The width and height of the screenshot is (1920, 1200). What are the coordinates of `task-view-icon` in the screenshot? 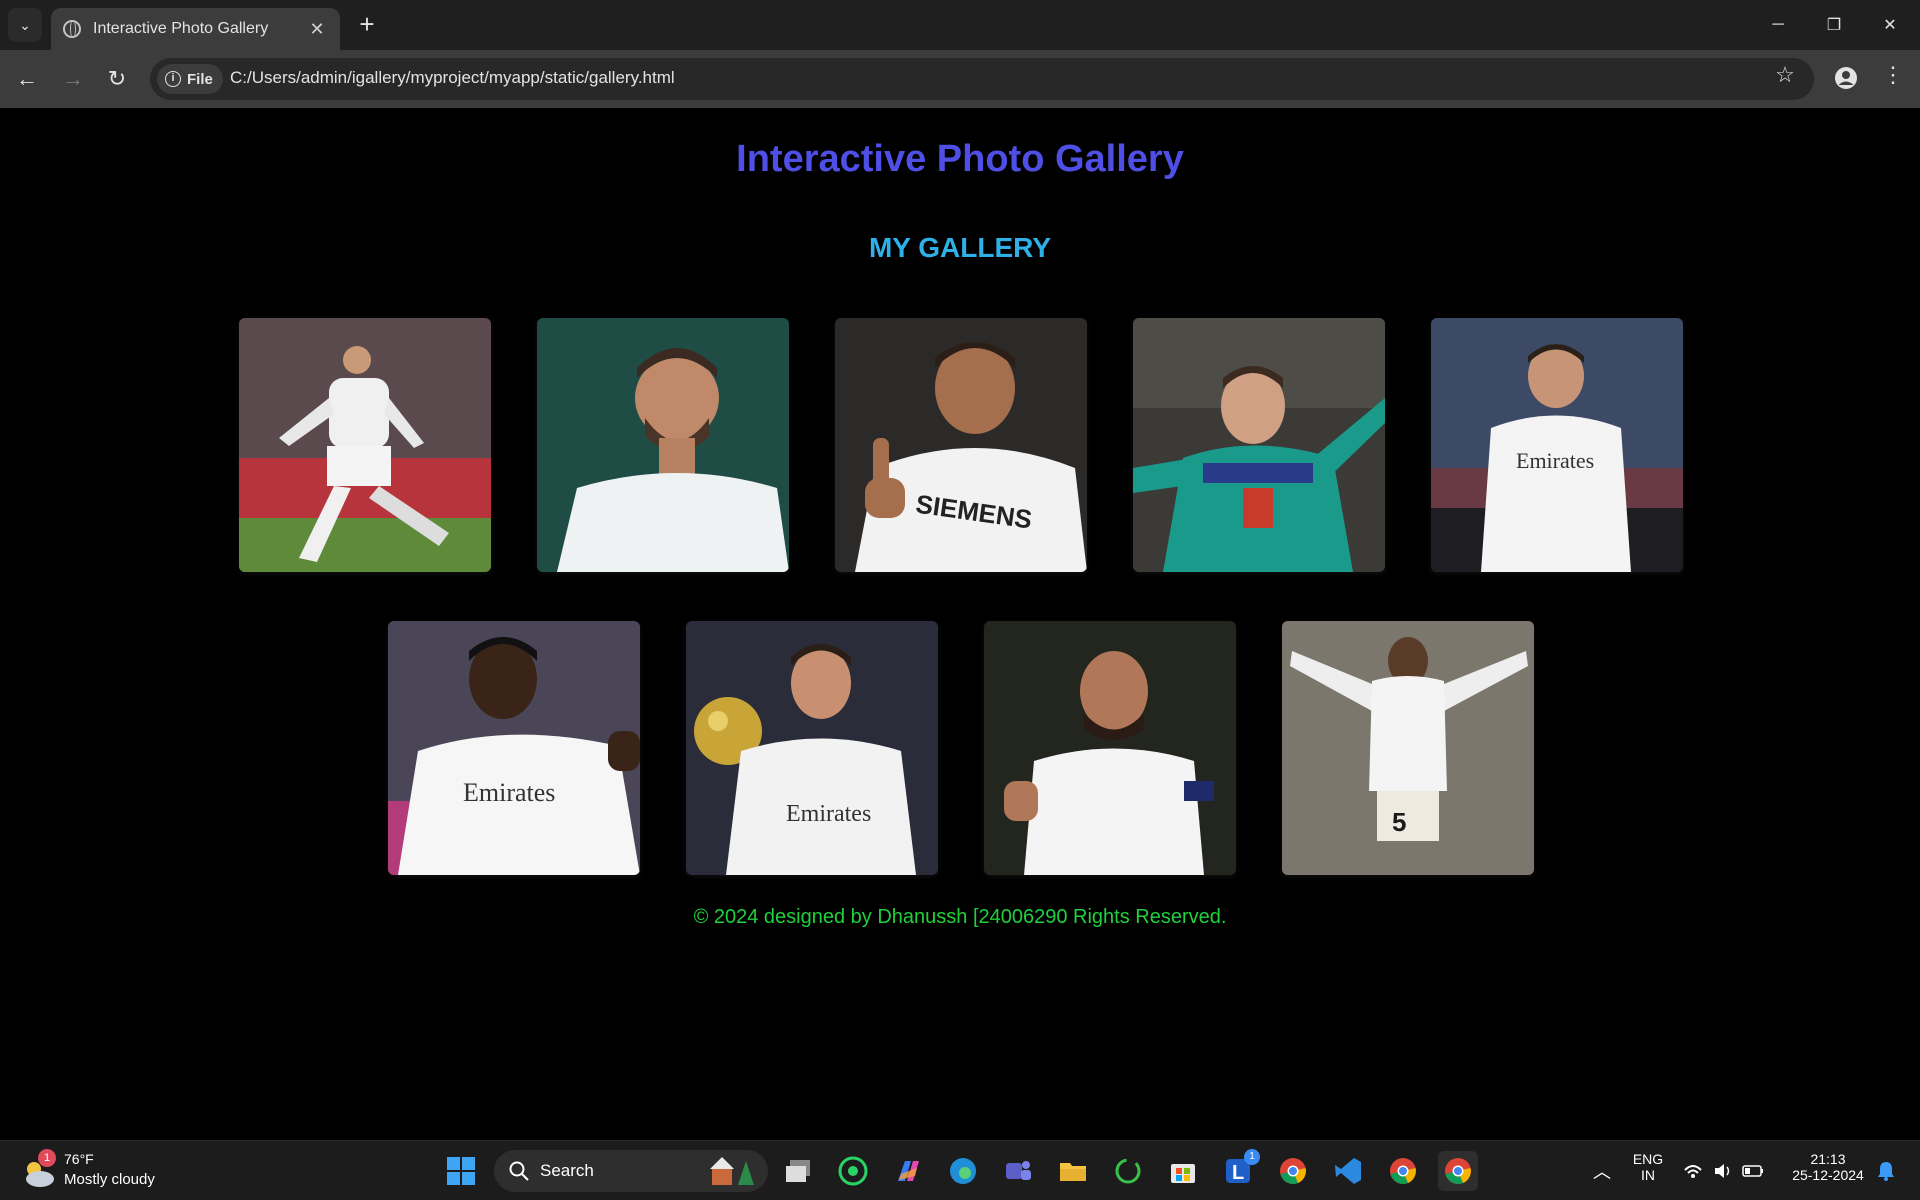 It's located at (798, 1171).